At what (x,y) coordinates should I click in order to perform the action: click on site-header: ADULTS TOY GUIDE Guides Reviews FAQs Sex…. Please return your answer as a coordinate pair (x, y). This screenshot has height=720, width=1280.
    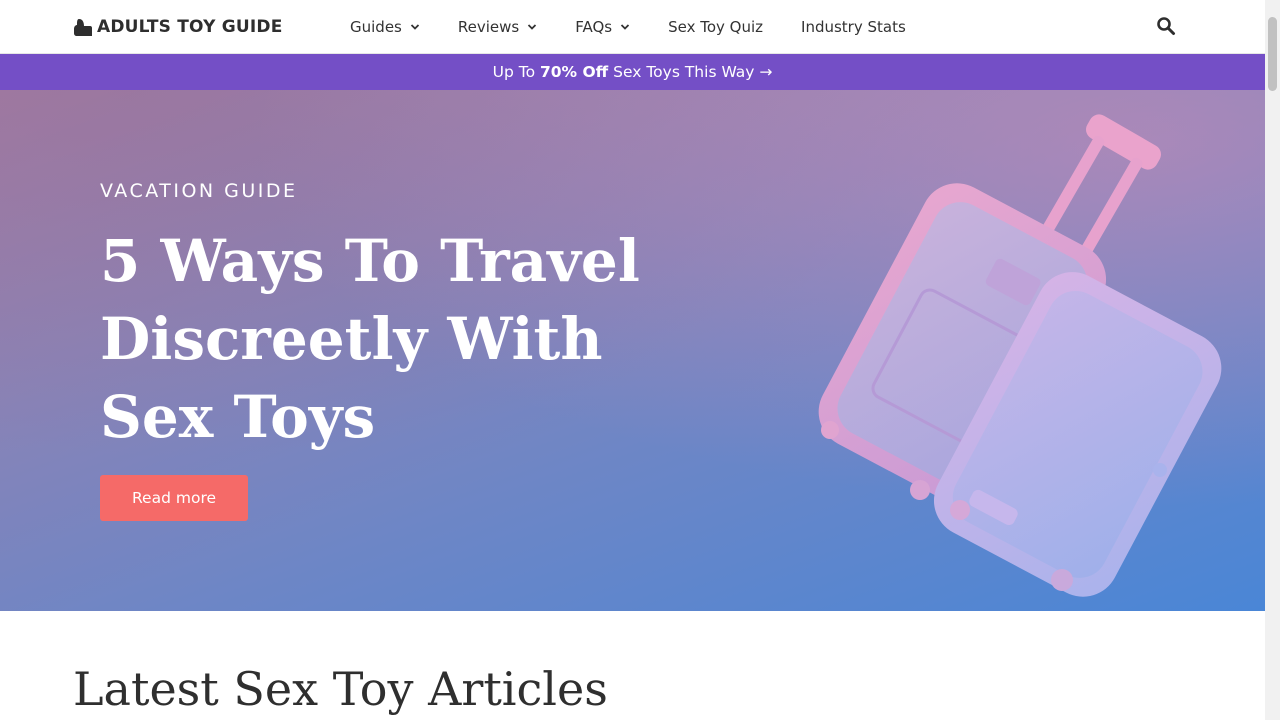
    Looking at the image, I should click on (632, 27).